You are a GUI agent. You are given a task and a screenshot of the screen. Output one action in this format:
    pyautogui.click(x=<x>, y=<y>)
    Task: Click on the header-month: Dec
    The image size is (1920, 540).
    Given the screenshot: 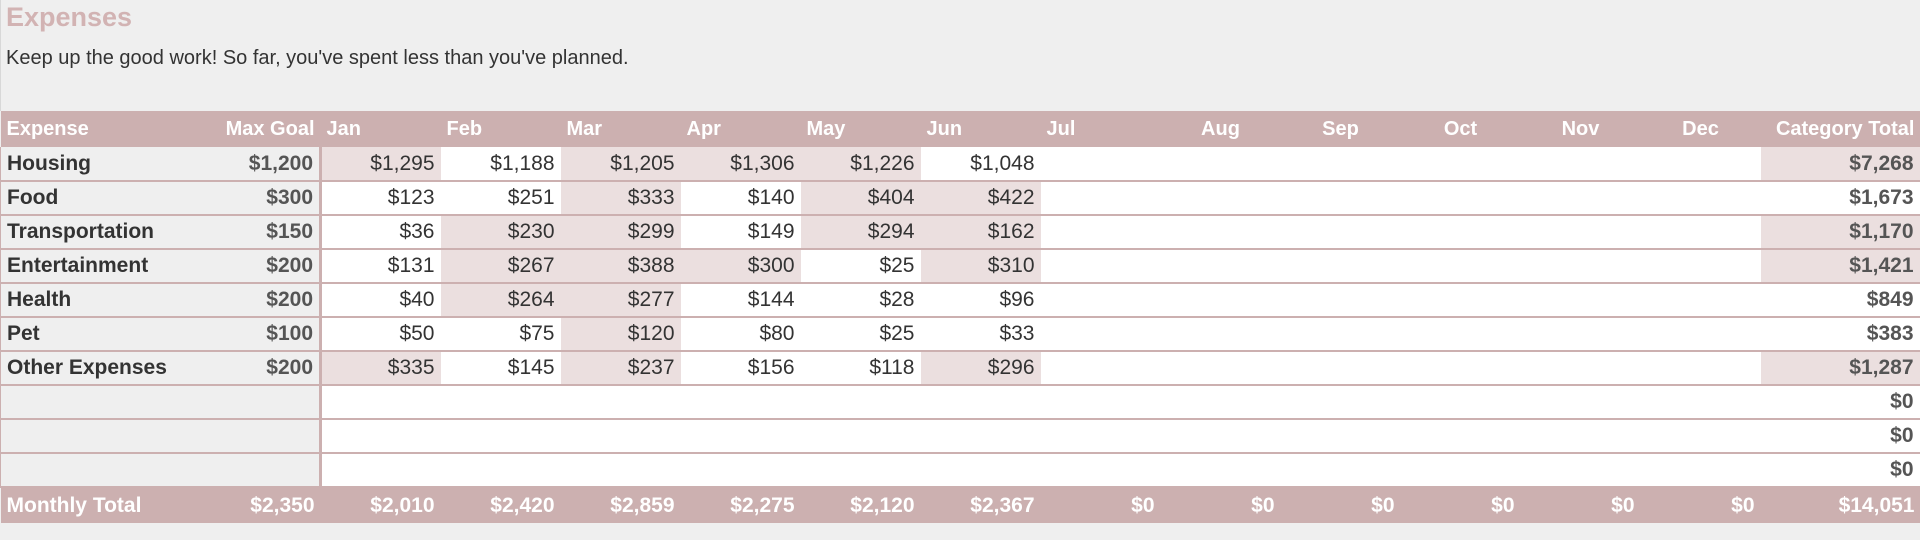 What is the action you would take?
    pyautogui.click(x=1700, y=129)
    